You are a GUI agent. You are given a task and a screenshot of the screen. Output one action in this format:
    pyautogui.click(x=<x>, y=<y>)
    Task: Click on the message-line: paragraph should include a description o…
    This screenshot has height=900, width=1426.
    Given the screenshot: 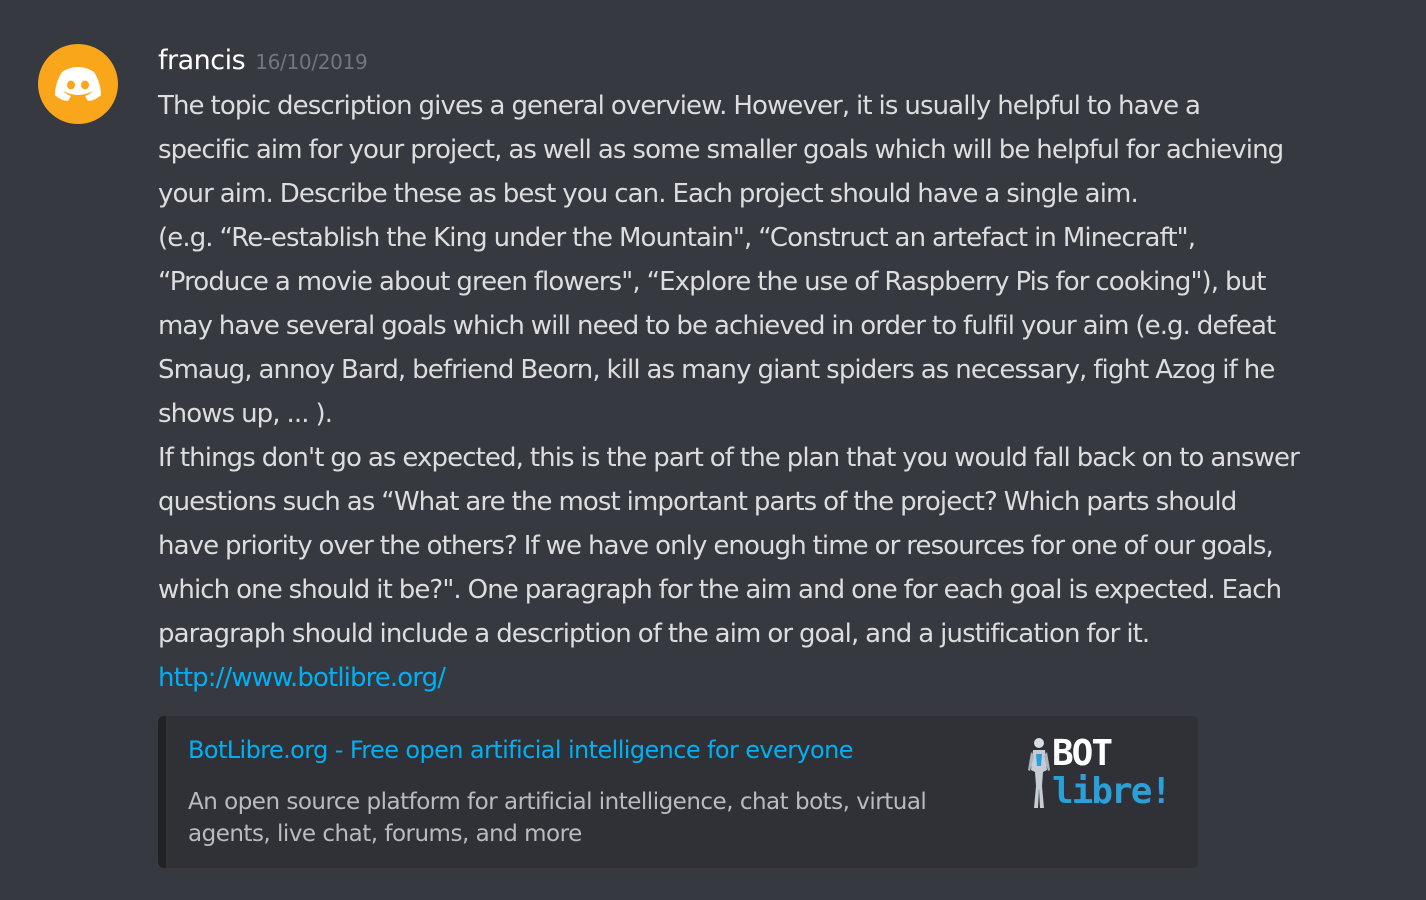 What is the action you would take?
    pyautogui.click(x=654, y=634)
    